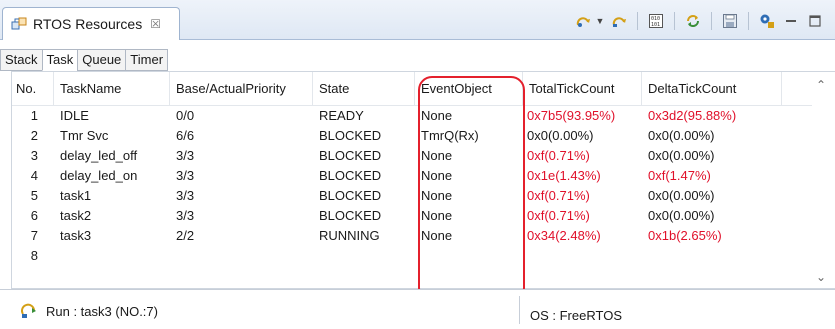 The image size is (835, 329). I want to click on column-header-totaltickcount: TotalTickCount, so click(582, 89).